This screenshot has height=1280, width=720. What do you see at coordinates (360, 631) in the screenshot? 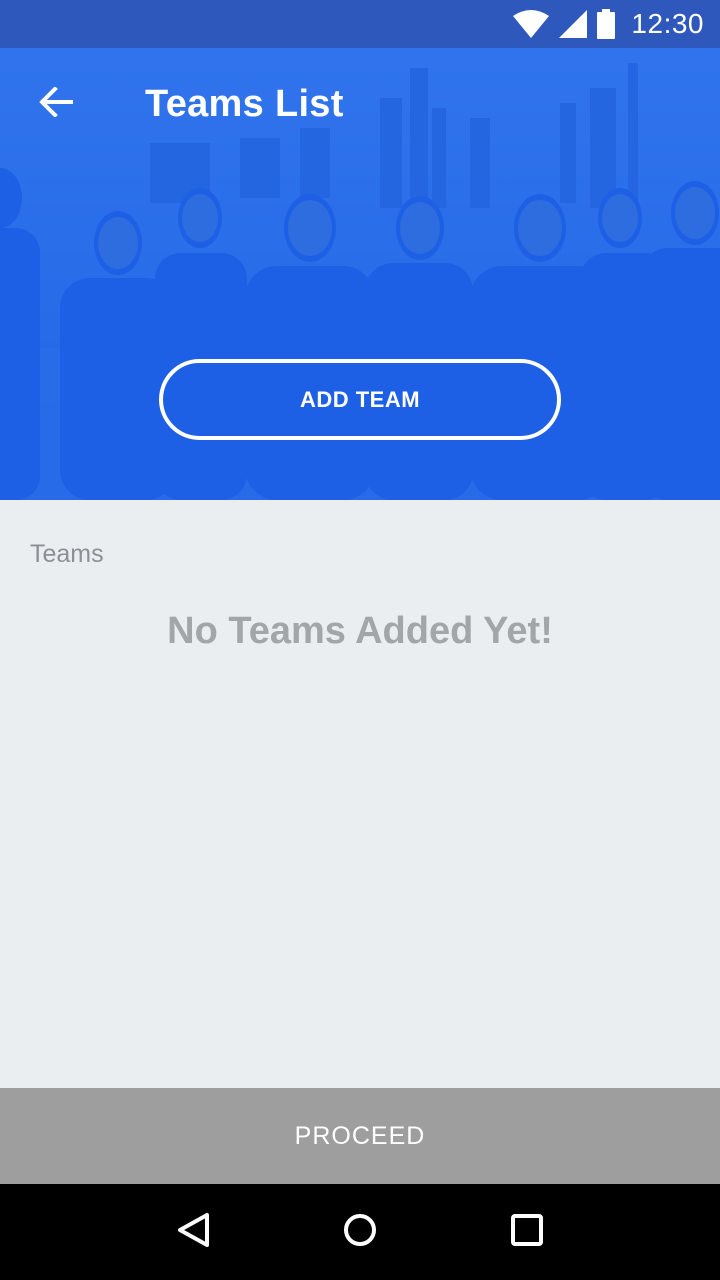
I see `empty-state-message: No Teams Added Yet!` at bounding box center [360, 631].